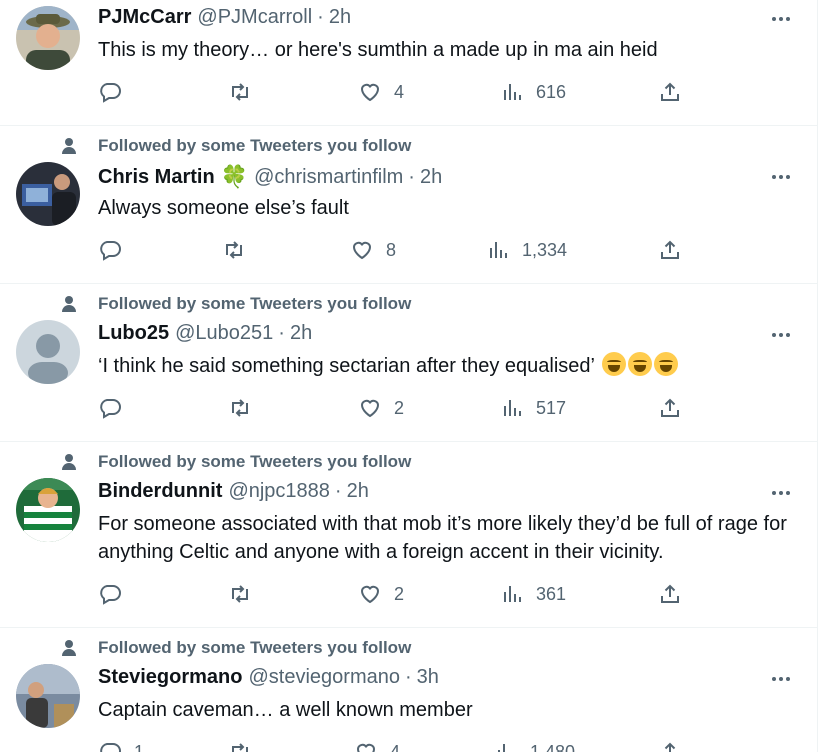 Image resolution: width=838 pixels, height=752 pixels. What do you see at coordinates (223, 208) in the screenshot?
I see `tweet-text: Always someone else’s fault` at bounding box center [223, 208].